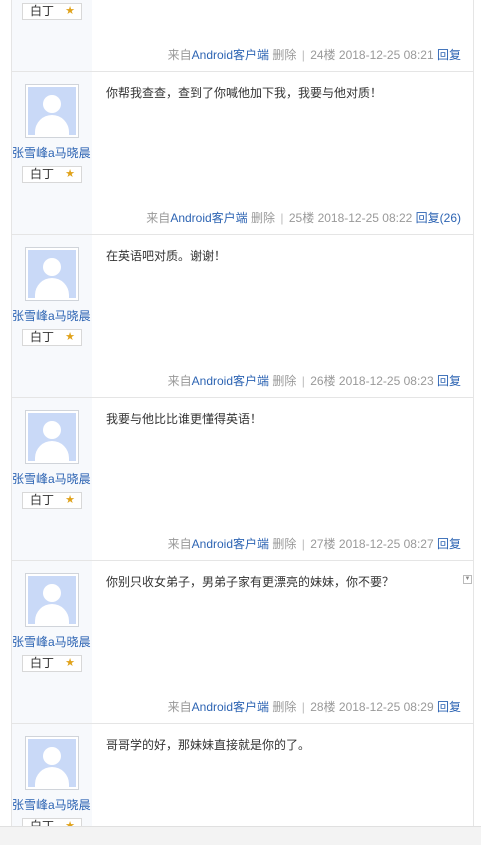  I want to click on collapse-arrow-icon: ▼, so click(467, 579).